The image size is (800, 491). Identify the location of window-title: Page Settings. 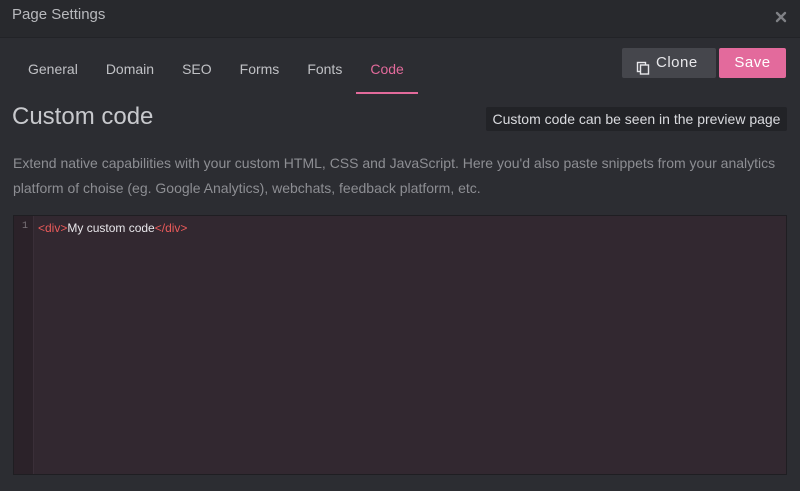
(59, 14).